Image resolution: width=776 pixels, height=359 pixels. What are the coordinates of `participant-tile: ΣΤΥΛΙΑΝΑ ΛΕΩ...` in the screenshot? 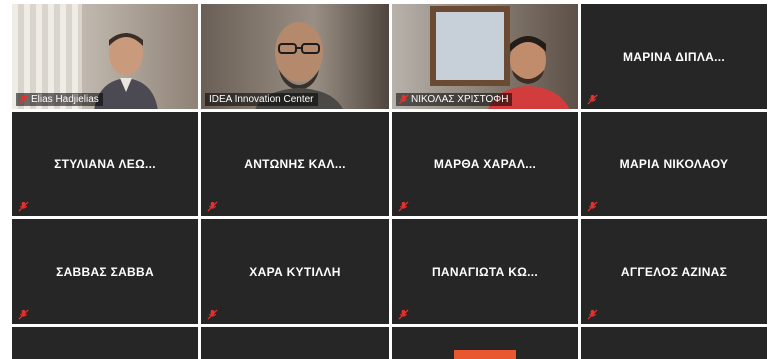 It's located at (105, 164).